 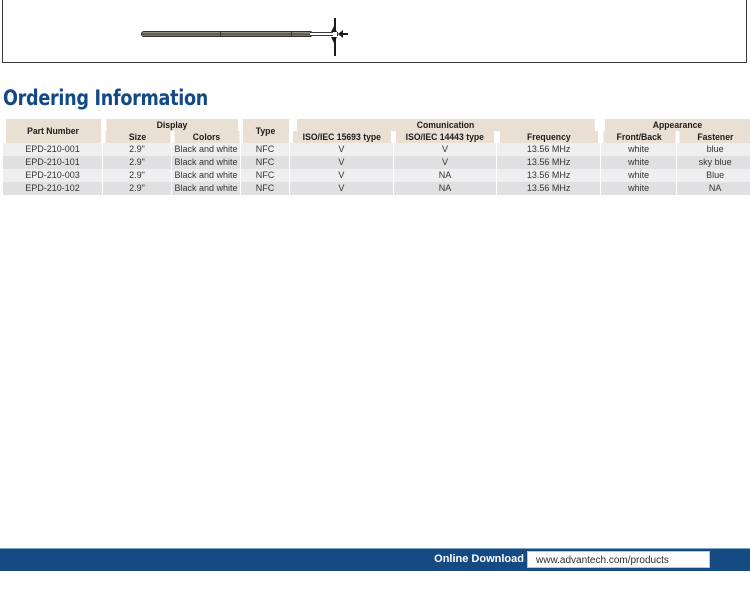 I want to click on column-header-part-number: Part Number, so click(x=52, y=131).